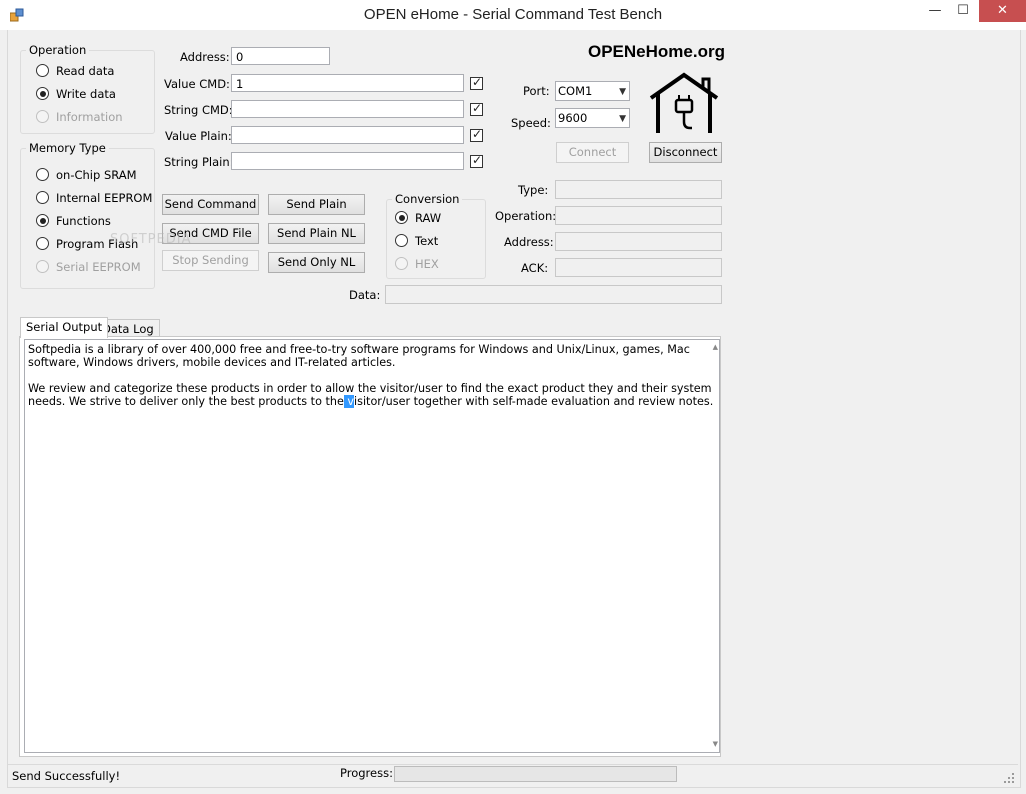 The image size is (1026, 794). Describe the element at coordinates (64, 327) in the screenshot. I see `tab-serial-output: Serial Output` at that location.